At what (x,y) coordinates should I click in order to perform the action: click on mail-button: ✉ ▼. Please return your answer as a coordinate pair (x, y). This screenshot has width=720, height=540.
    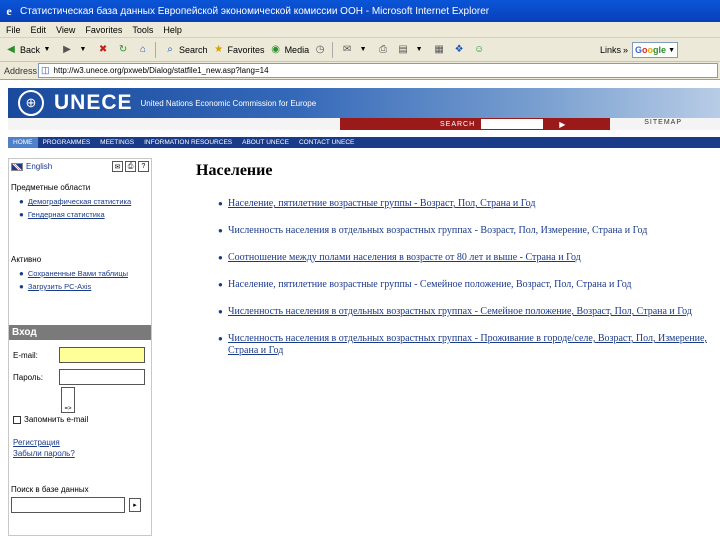
    Looking at the image, I should click on (356, 50).